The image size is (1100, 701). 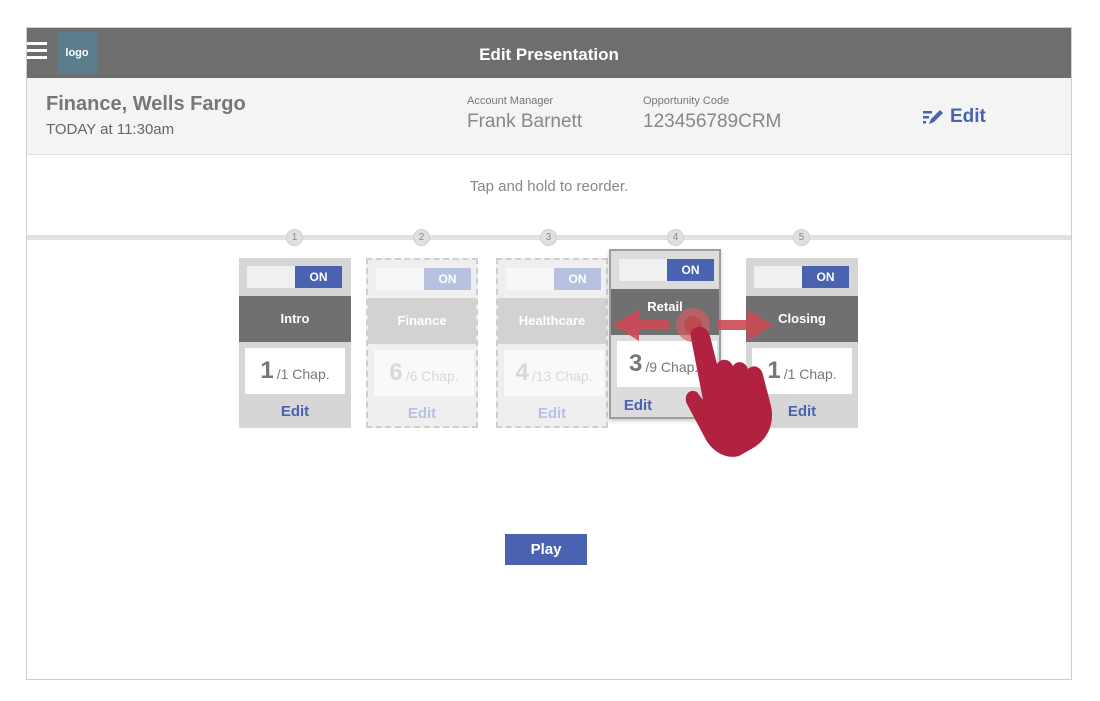 I want to click on step-marker-5: 5, so click(x=801, y=237).